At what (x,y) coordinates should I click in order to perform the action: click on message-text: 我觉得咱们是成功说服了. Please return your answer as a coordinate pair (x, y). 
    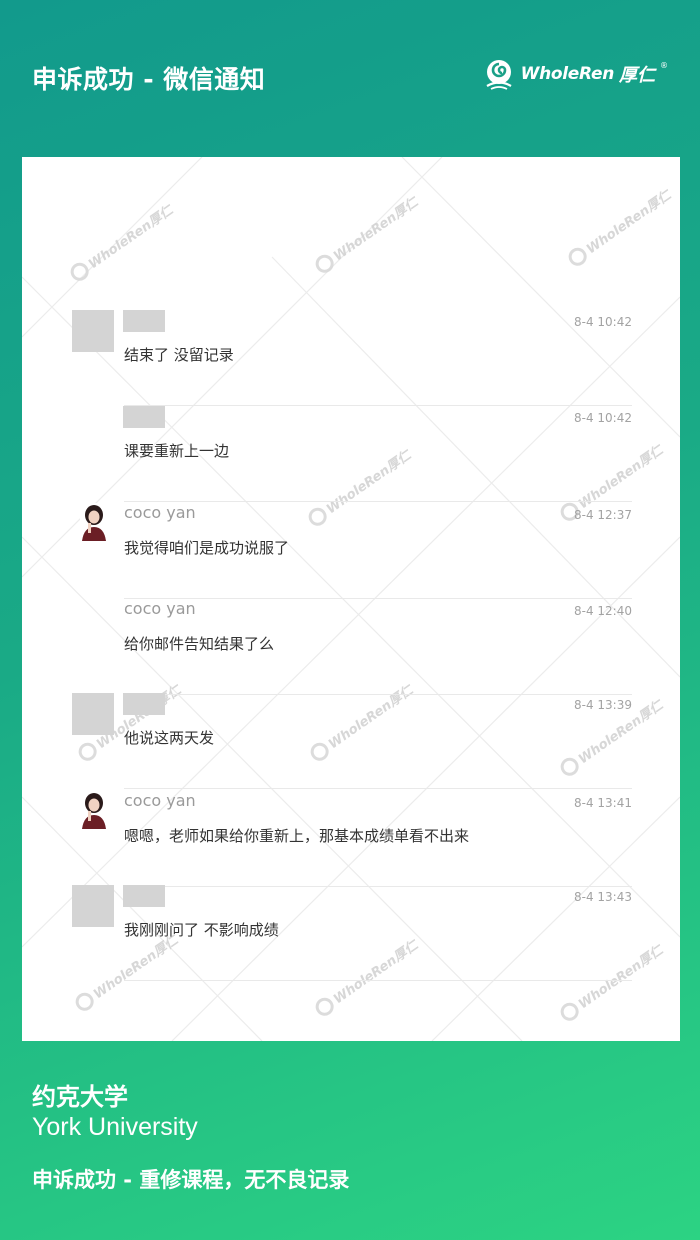
    Looking at the image, I should click on (207, 548).